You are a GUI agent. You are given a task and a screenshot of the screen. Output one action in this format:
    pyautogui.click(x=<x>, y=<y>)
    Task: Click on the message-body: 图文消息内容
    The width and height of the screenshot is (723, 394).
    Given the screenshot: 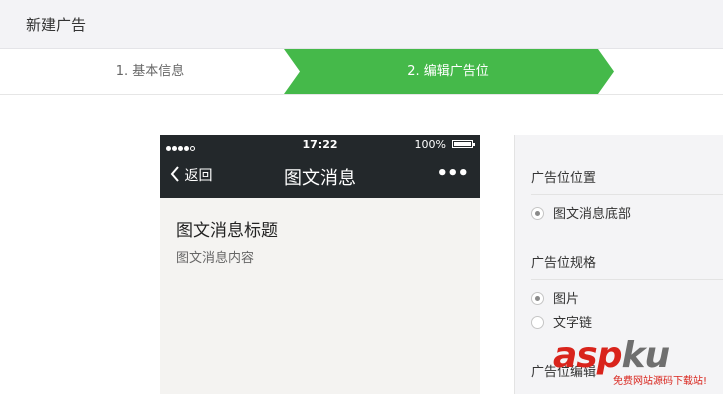 What is the action you would take?
    pyautogui.click(x=215, y=258)
    